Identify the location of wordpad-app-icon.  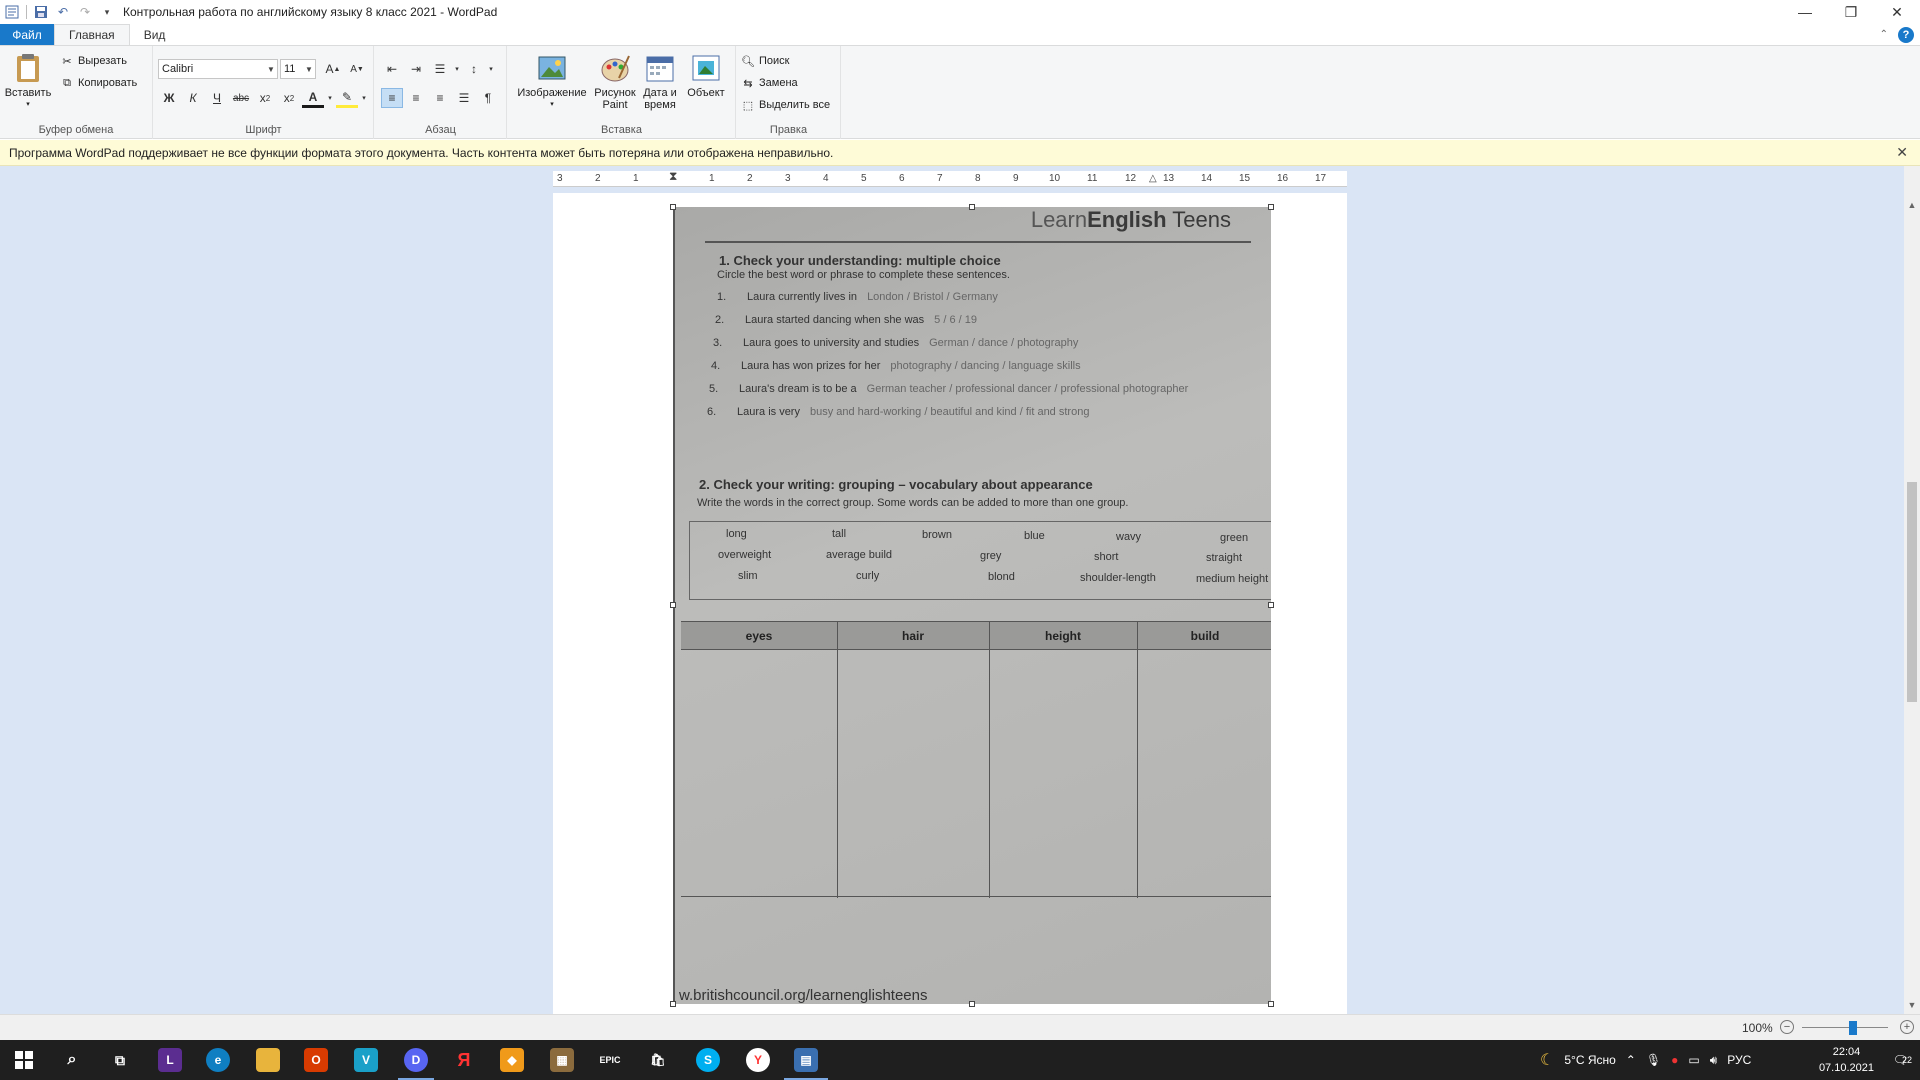
(12, 12).